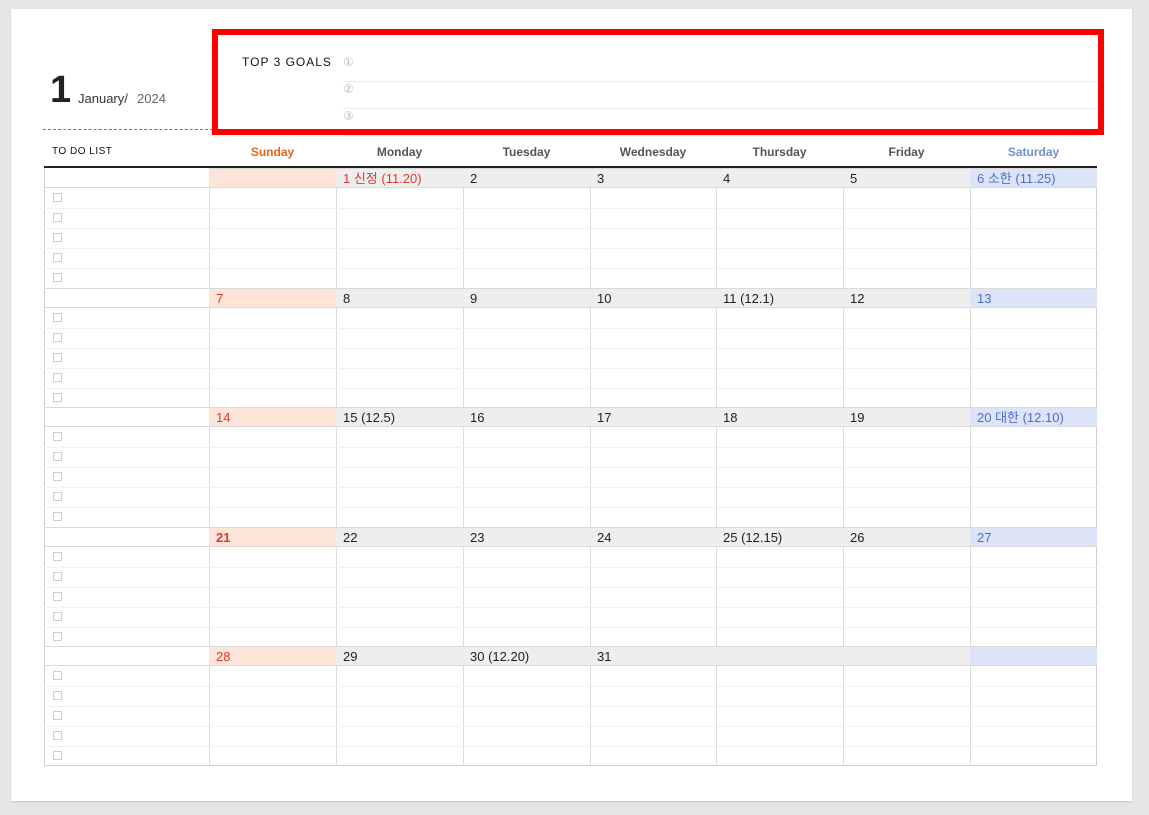 This screenshot has width=1149, height=815. What do you see at coordinates (272, 417) in the screenshot?
I see `day-cell-date: 14` at bounding box center [272, 417].